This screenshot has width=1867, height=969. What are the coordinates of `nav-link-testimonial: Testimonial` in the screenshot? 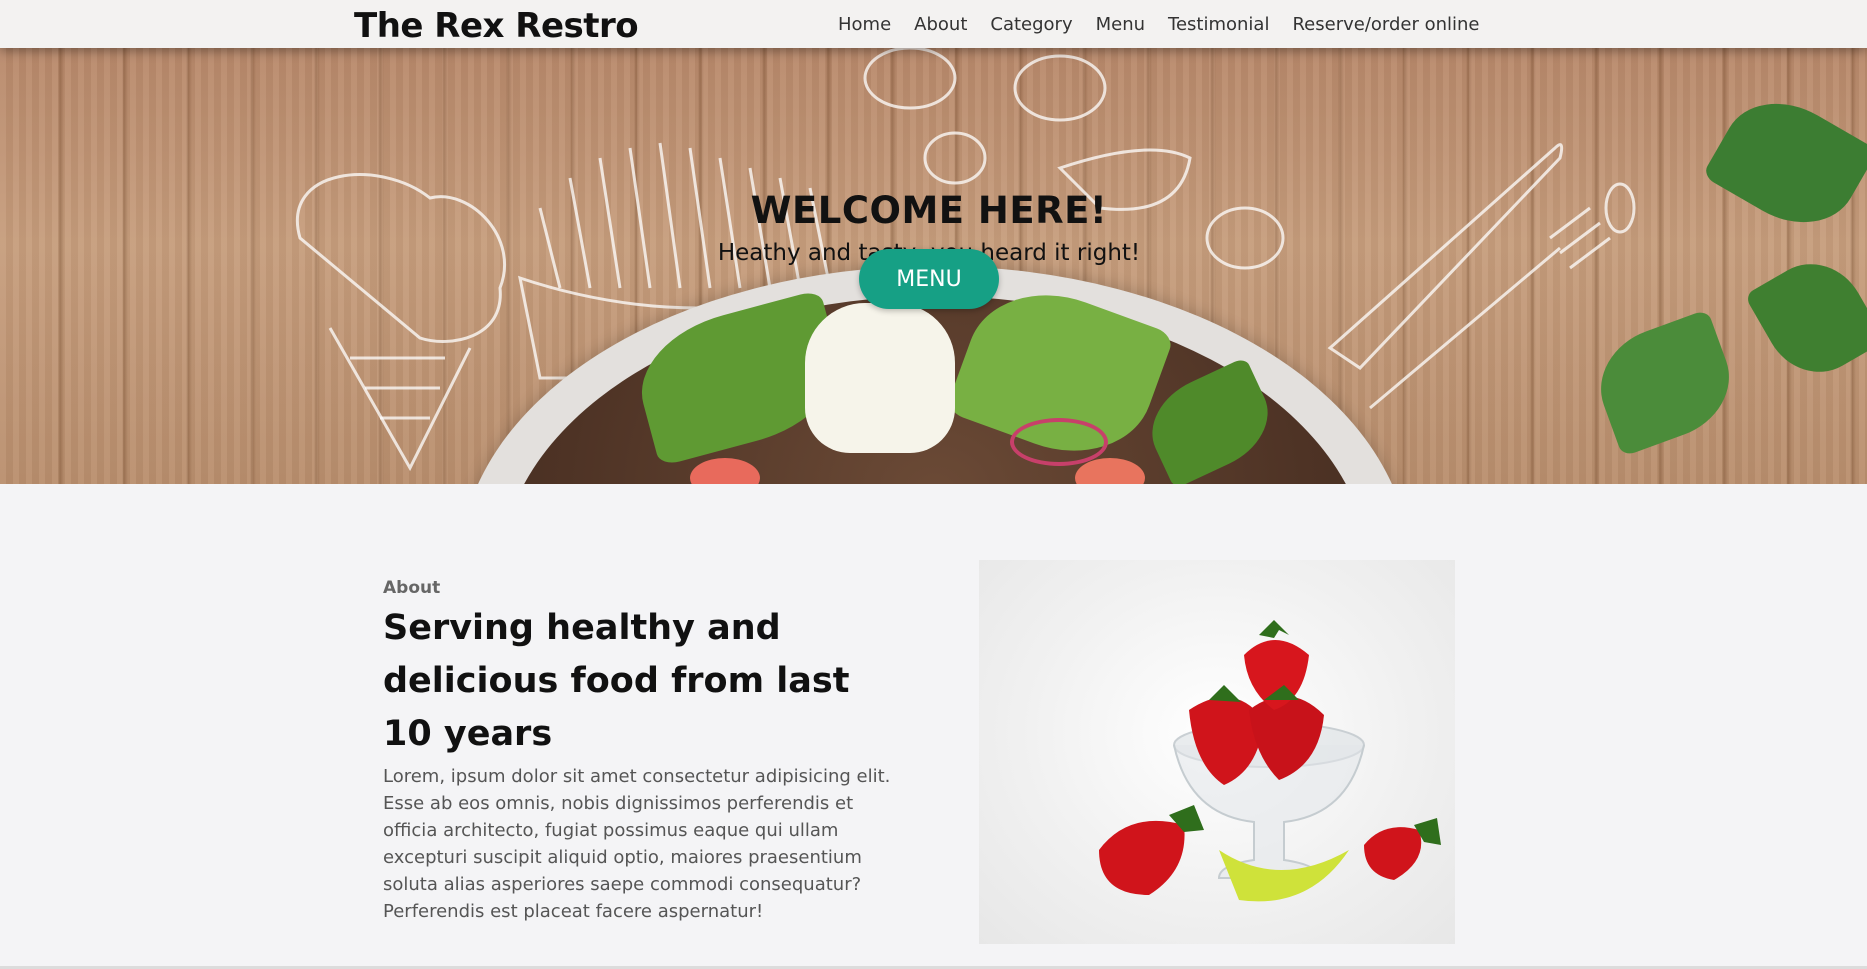 It's located at (1218, 24).